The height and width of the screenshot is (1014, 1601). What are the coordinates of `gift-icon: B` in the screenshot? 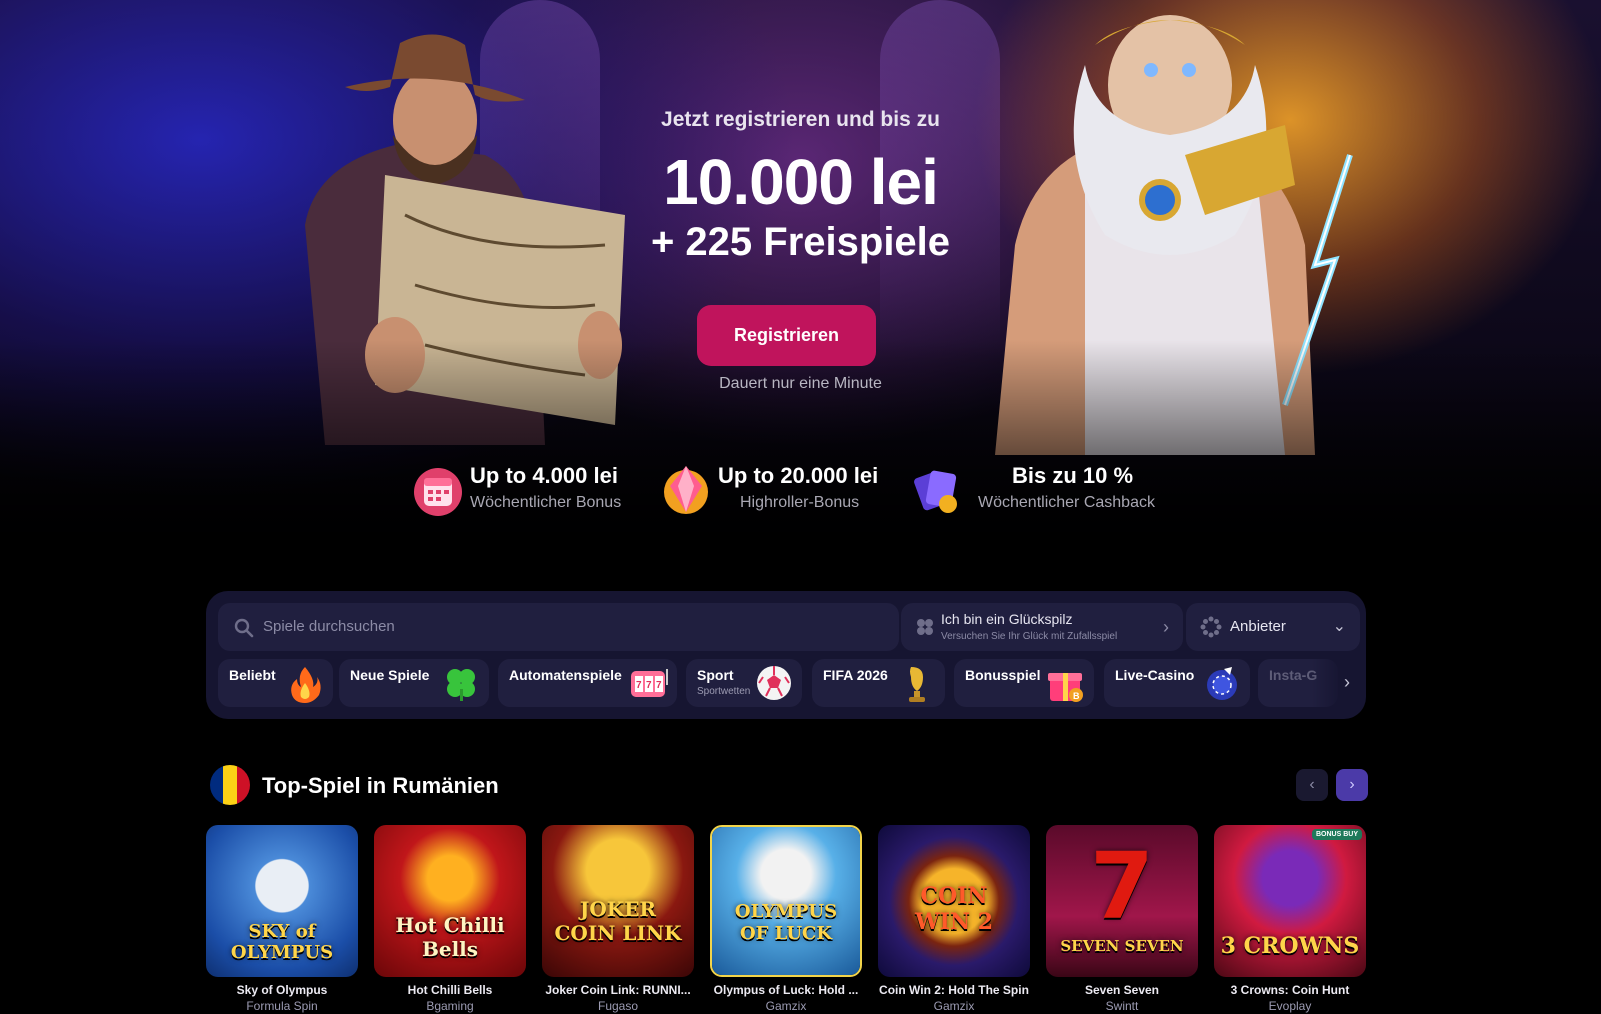 It's located at (1065, 687).